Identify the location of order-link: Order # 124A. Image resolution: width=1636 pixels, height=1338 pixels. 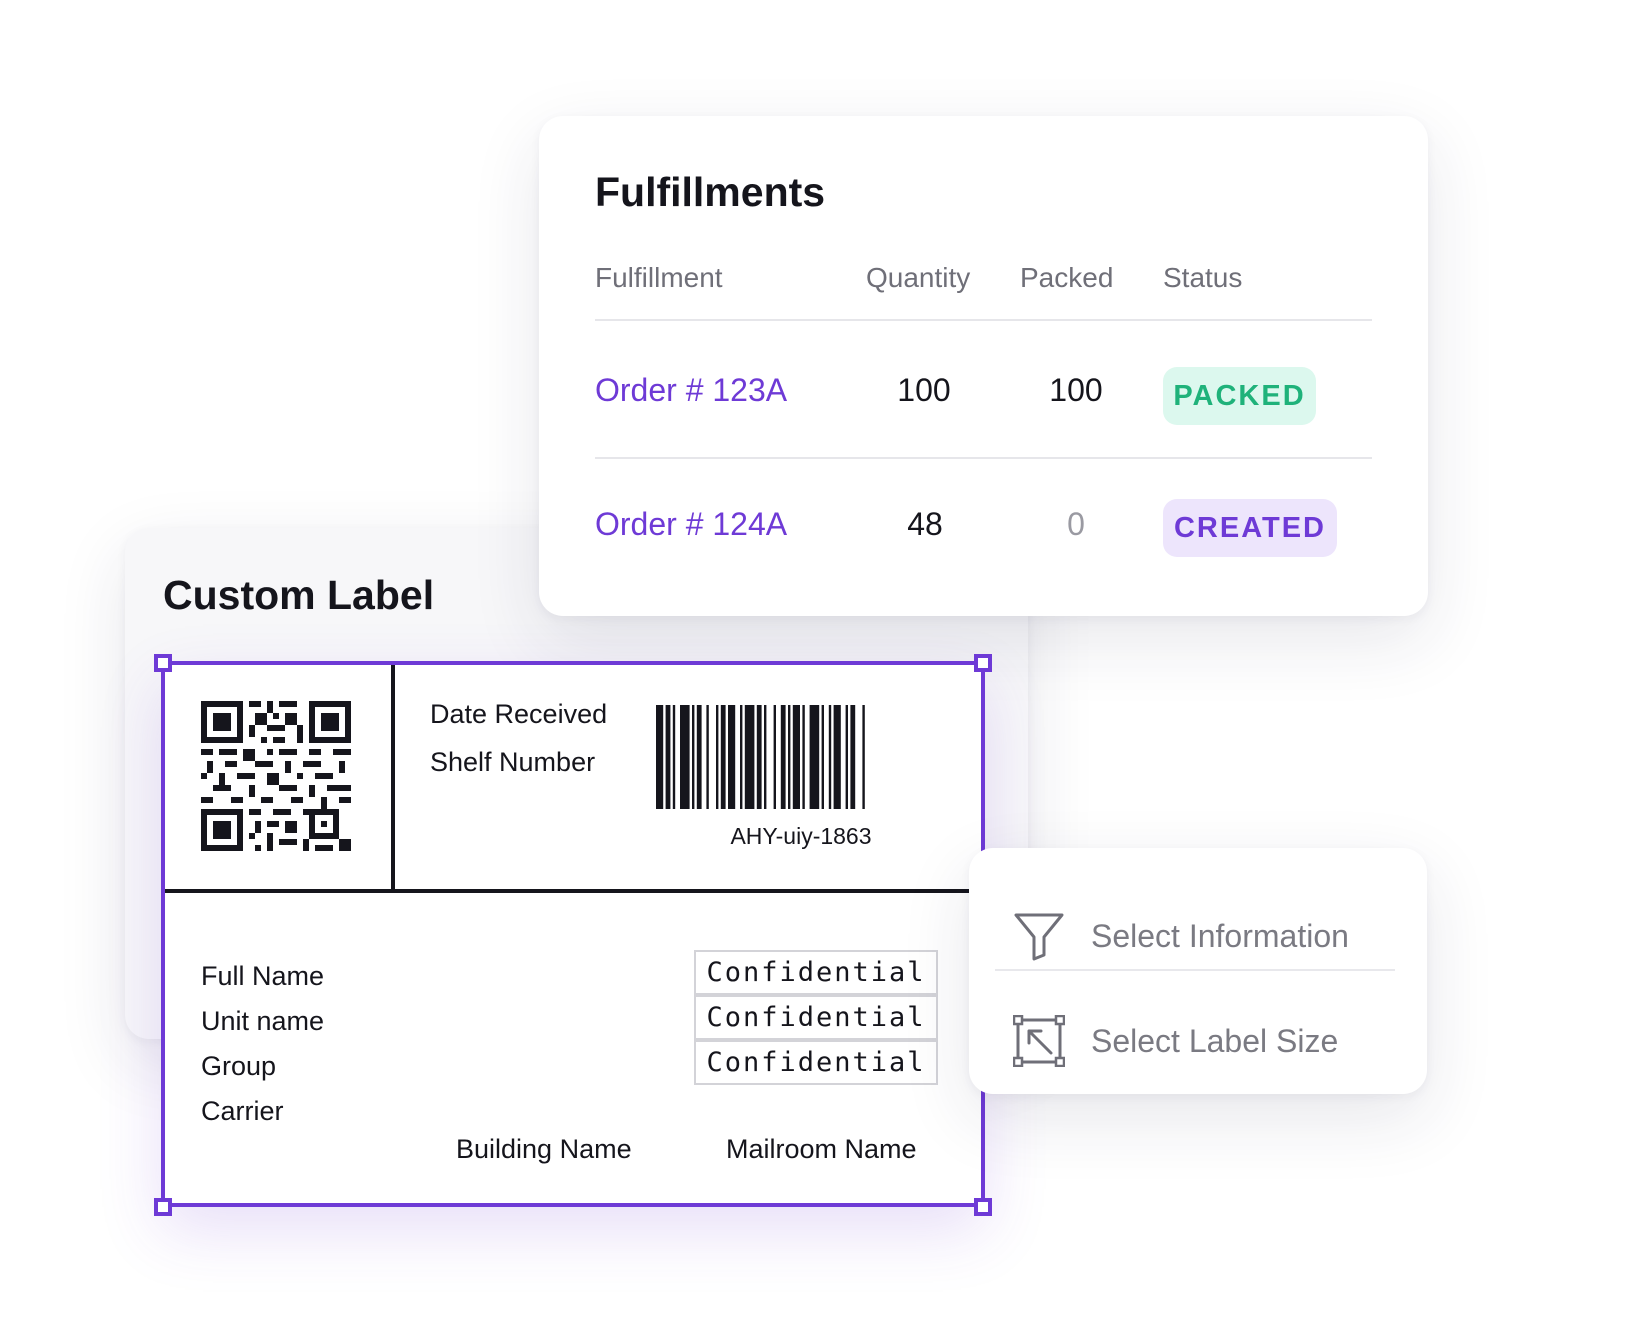
(691, 524).